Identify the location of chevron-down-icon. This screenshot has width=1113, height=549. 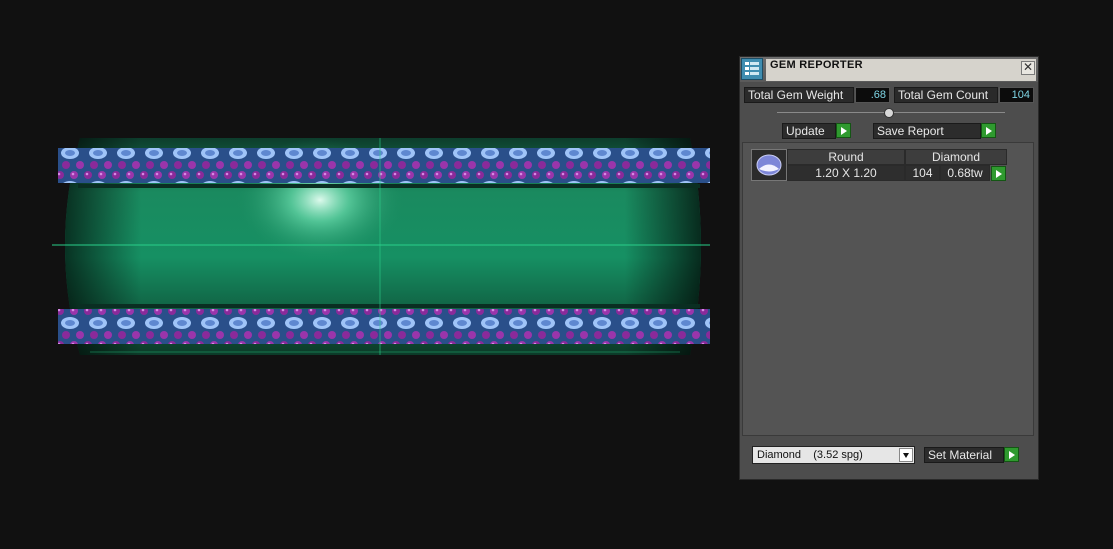
(906, 455).